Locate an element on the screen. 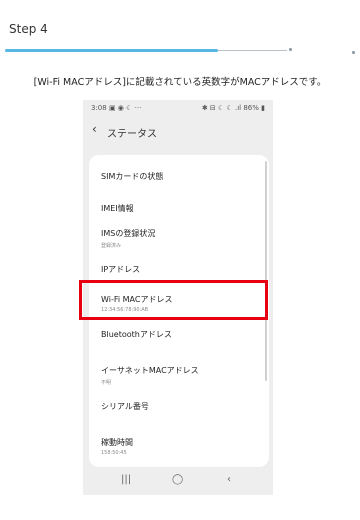 The width and height of the screenshot is (360, 520). list-item-label: IPアドレス is located at coordinates (121, 269).